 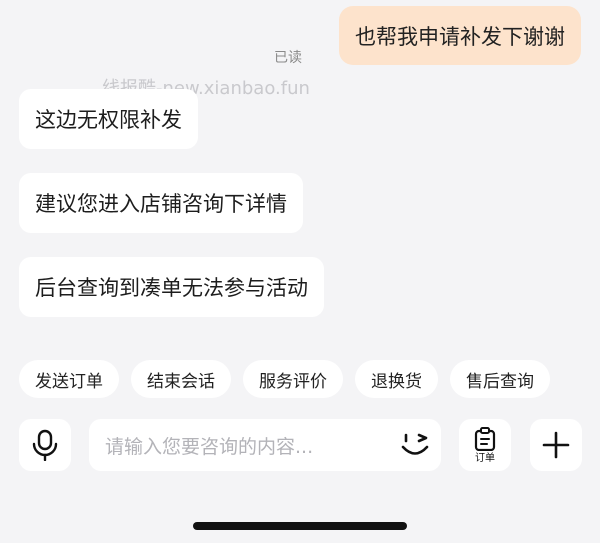 I want to click on quick-action-after-sales: 售后查询, so click(x=500, y=379).